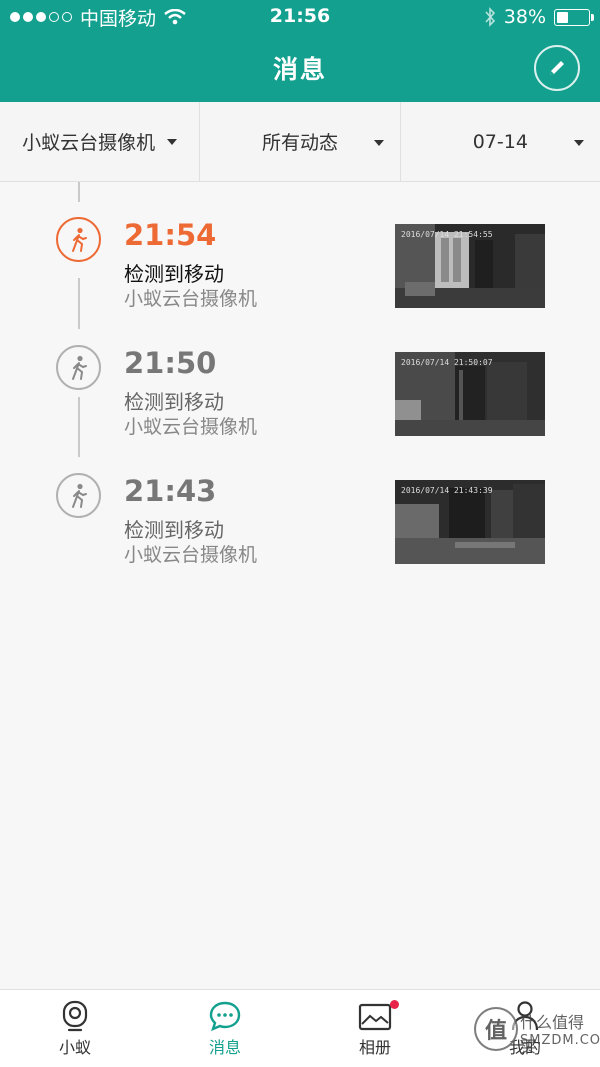  Describe the element at coordinates (496, 1029) in the screenshot. I see `watermark-logo: 值` at that location.